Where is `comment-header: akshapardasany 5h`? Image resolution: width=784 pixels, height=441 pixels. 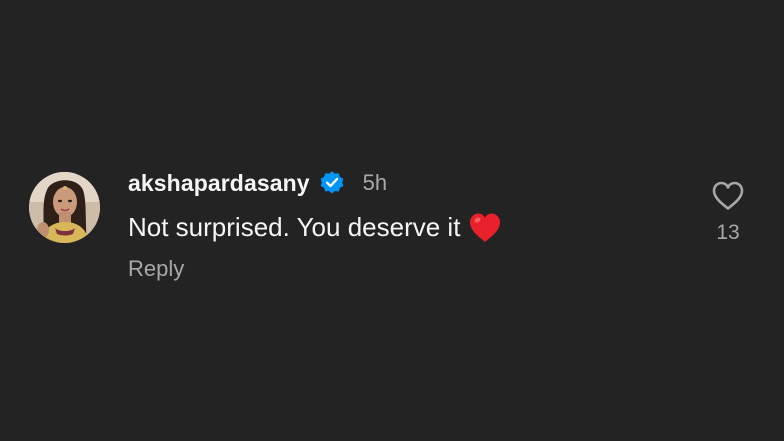 comment-header: akshapardasany 5h is located at coordinates (257, 183).